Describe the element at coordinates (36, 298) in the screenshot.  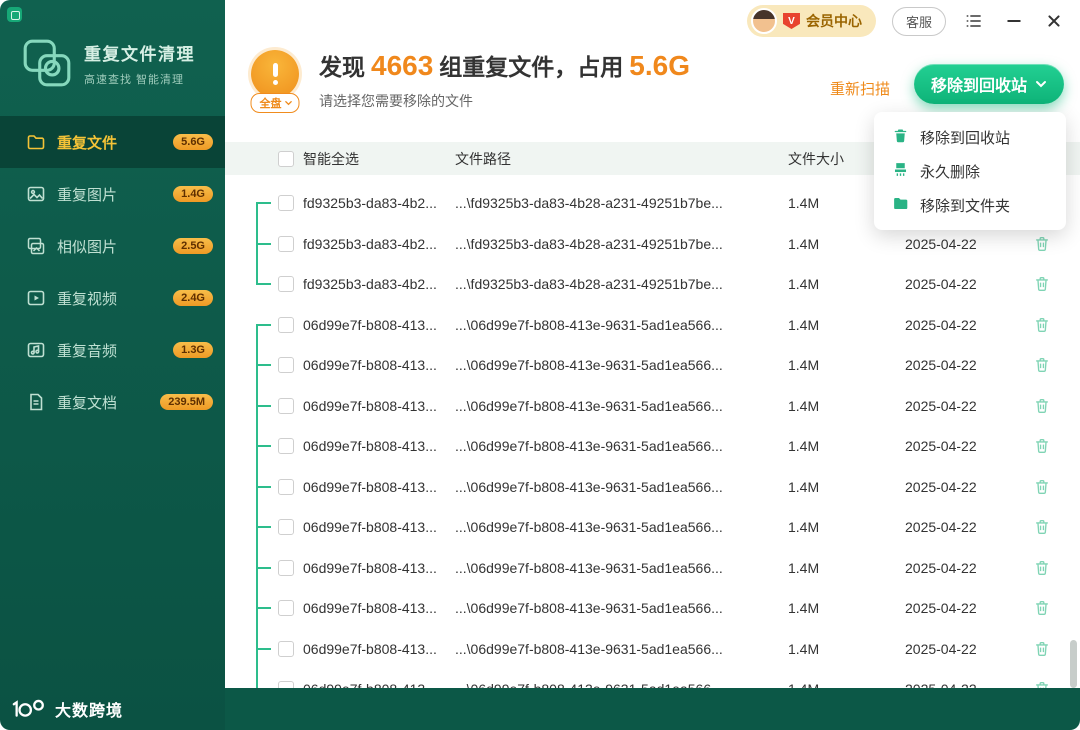
I see `video-icon` at that location.